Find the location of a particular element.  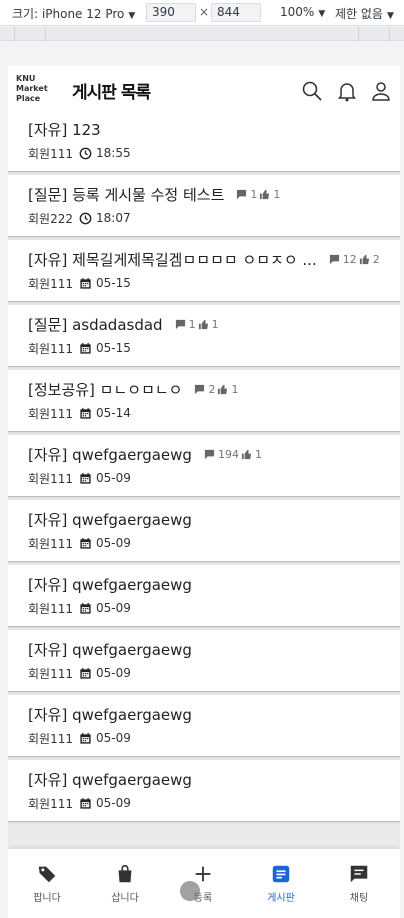

post-title: [자유] 123 is located at coordinates (64, 129).